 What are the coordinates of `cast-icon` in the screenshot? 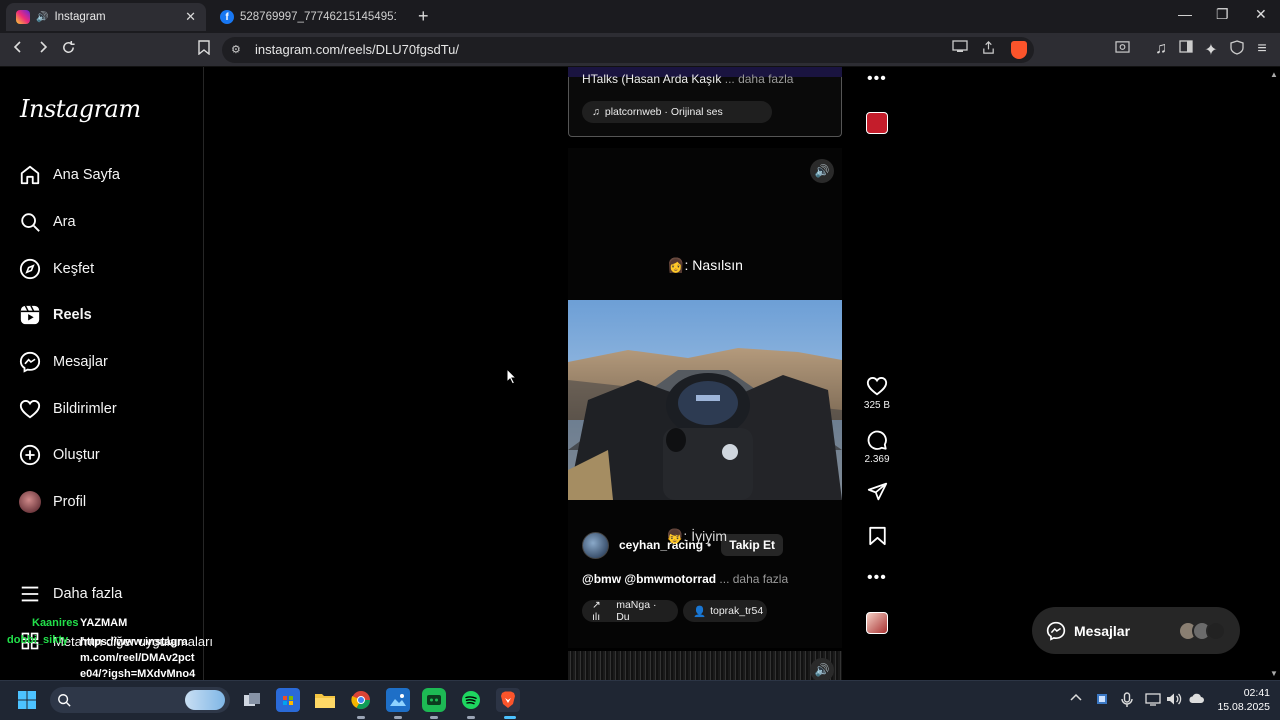 It's located at (960, 49).